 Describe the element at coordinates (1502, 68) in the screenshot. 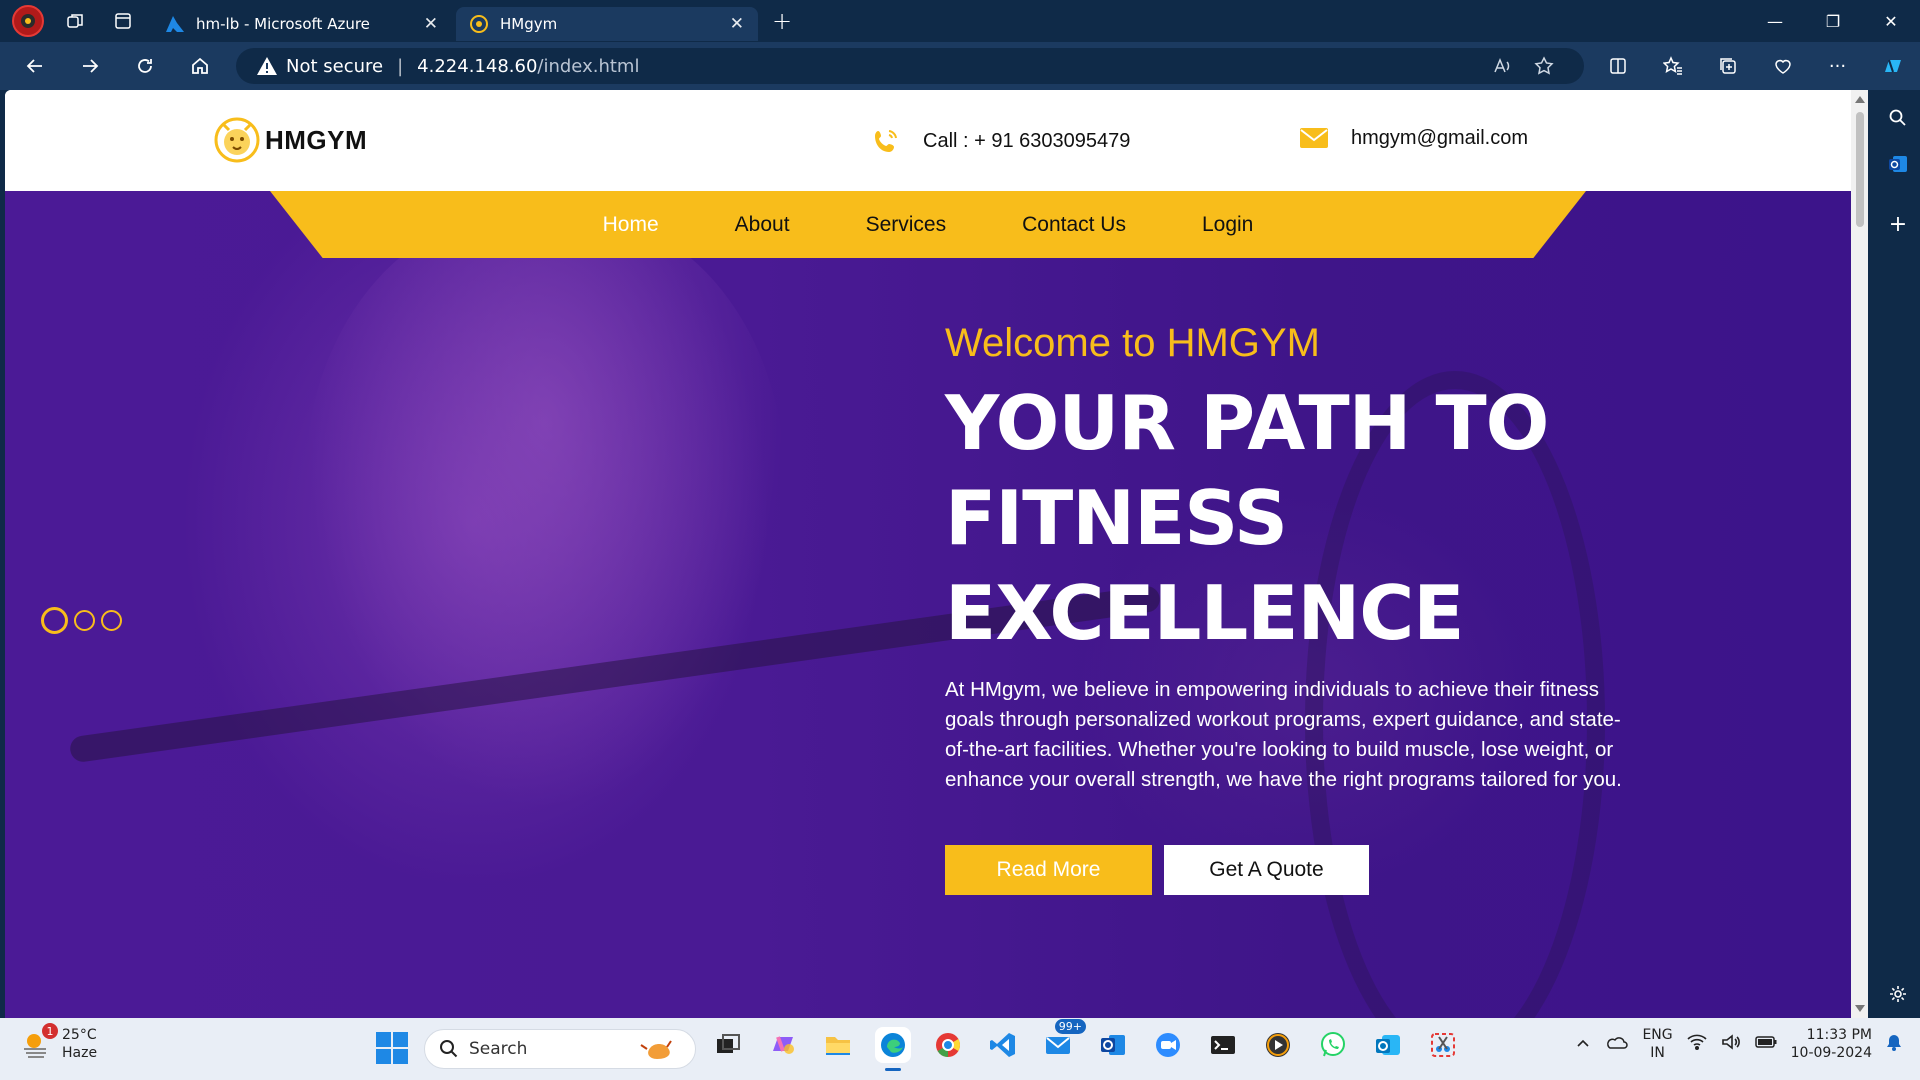

I see `read-aloud-icon` at that location.